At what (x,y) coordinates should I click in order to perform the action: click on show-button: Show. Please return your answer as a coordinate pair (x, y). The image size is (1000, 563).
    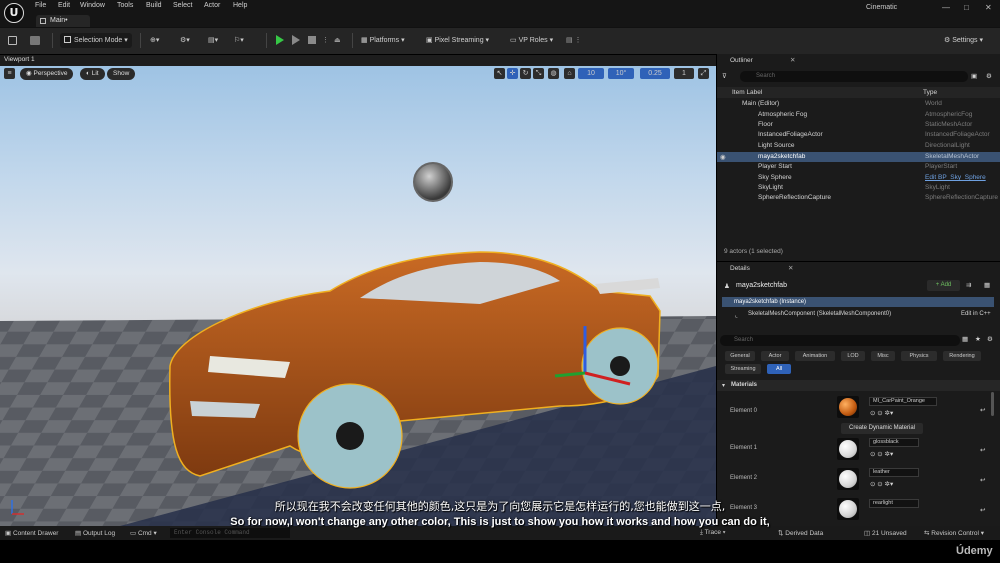
    Looking at the image, I should click on (121, 74).